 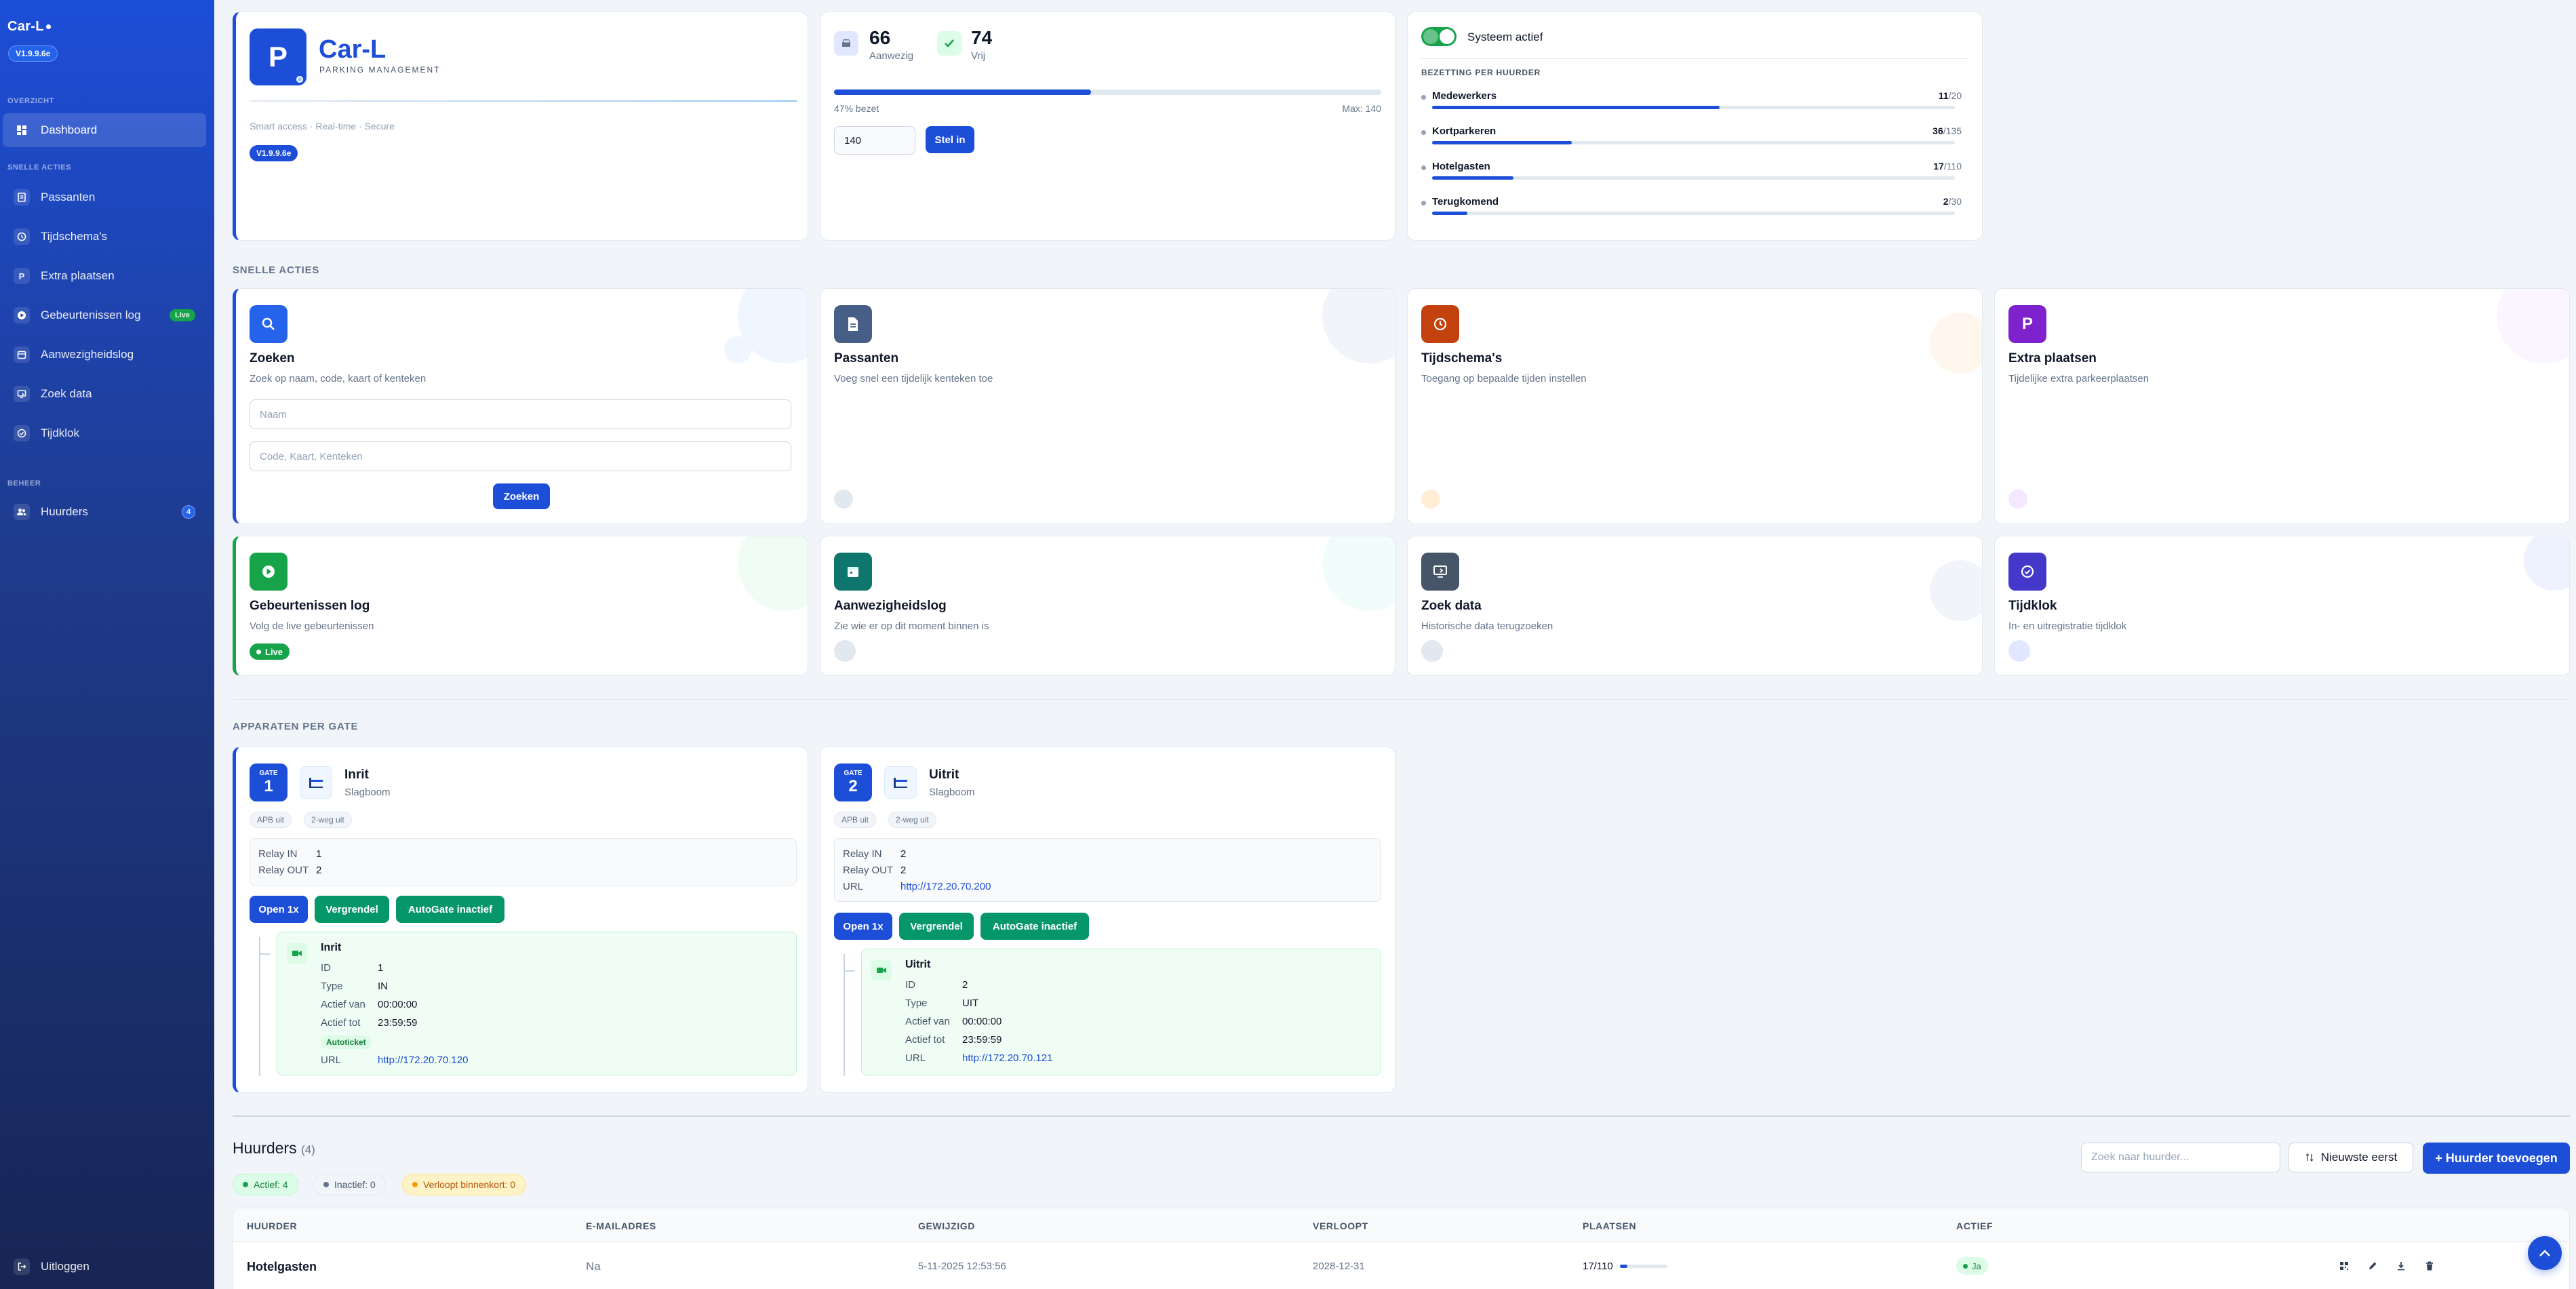 I want to click on tenant-occupancy-name: Medewerkers, so click(x=1464, y=96).